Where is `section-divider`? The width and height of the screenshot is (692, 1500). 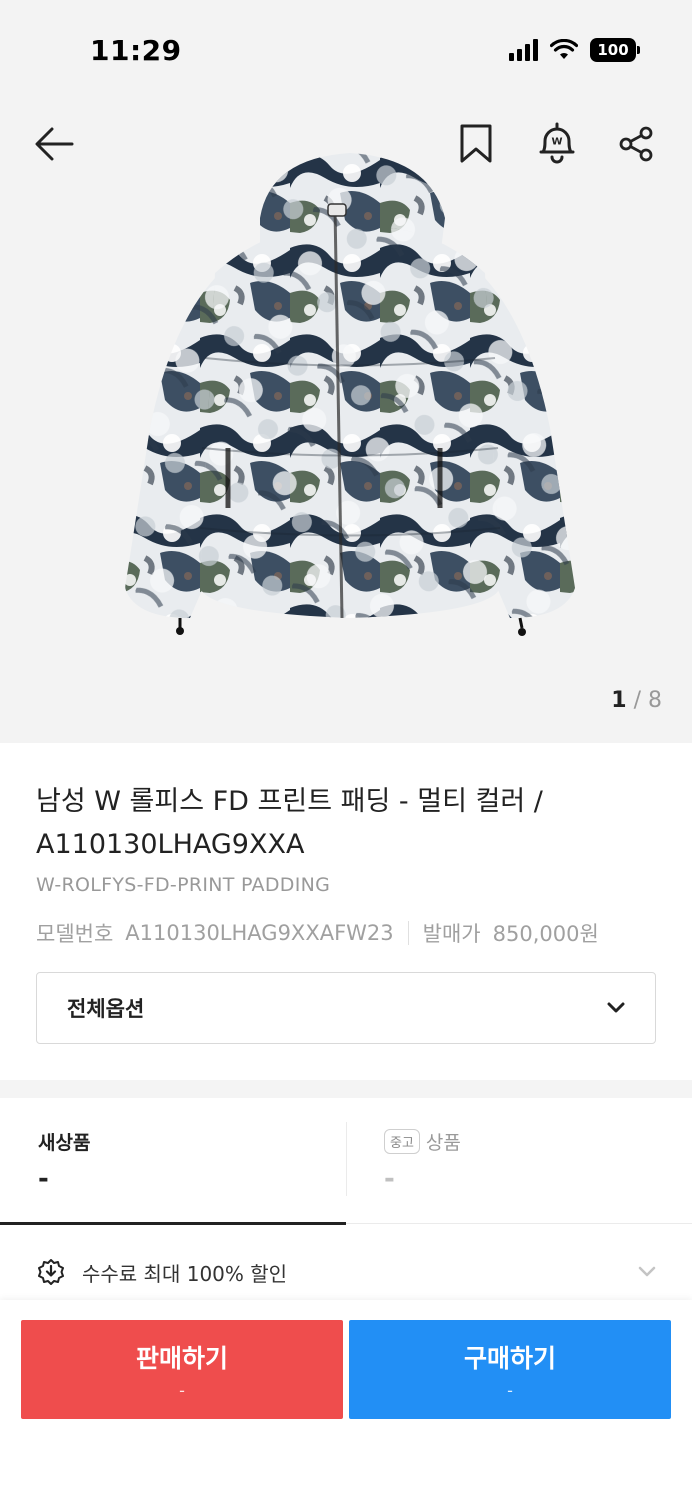
section-divider is located at coordinates (346, 1089).